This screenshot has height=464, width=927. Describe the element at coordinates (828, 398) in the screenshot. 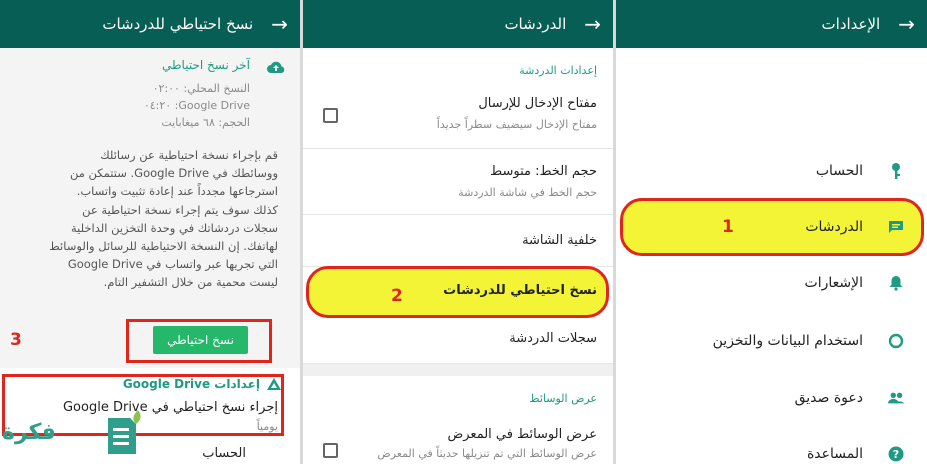

I see `settings-item-label: دعوة صديق` at that location.